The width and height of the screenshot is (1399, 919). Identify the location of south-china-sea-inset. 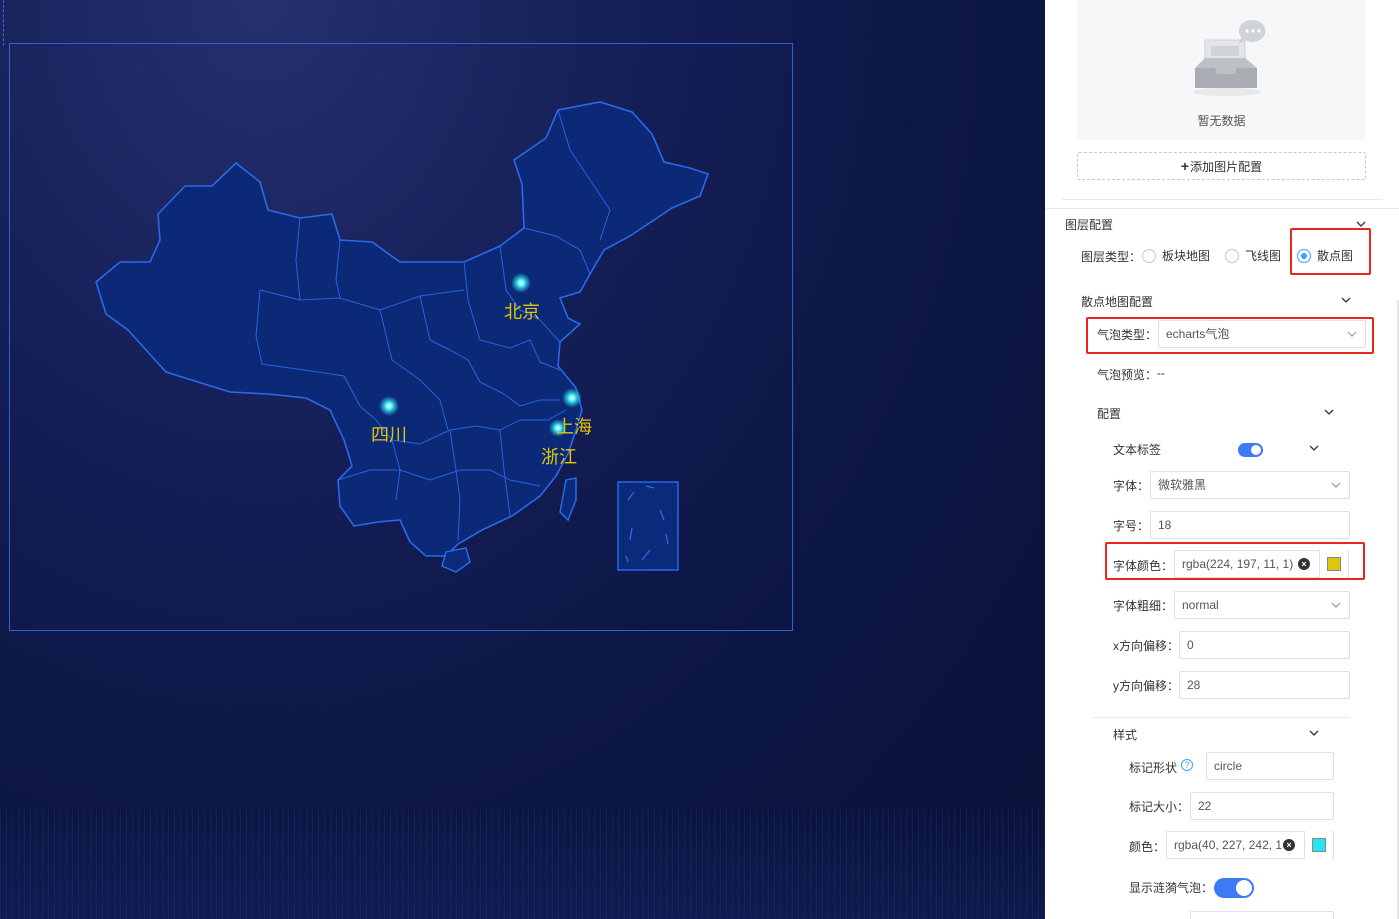
(648, 526).